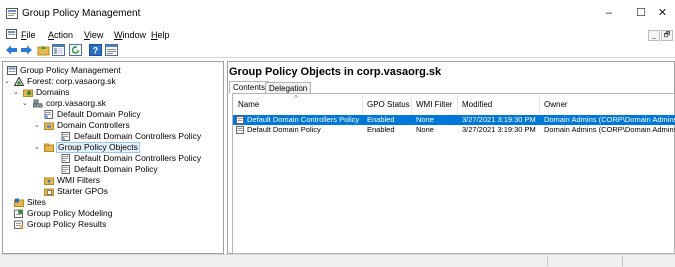 The height and width of the screenshot is (267, 675). I want to click on results-icon, so click(19, 224).